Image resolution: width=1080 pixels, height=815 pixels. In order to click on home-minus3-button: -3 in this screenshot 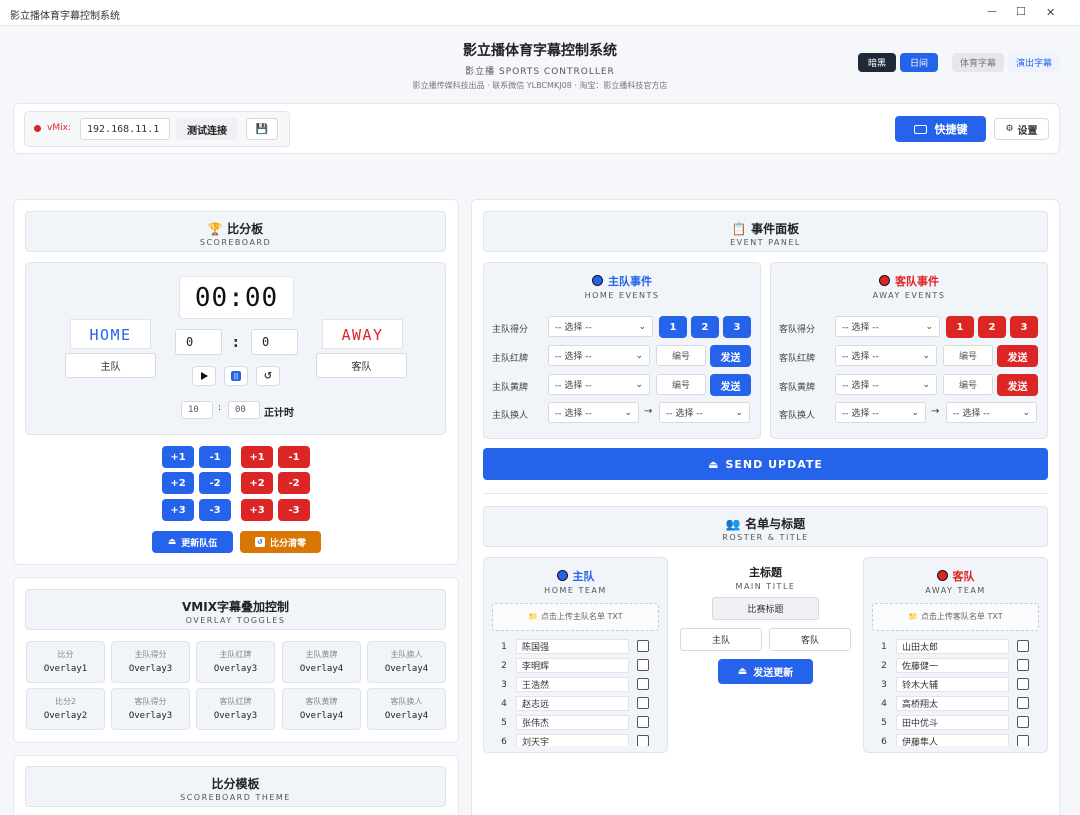, I will do `click(215, 510)`.